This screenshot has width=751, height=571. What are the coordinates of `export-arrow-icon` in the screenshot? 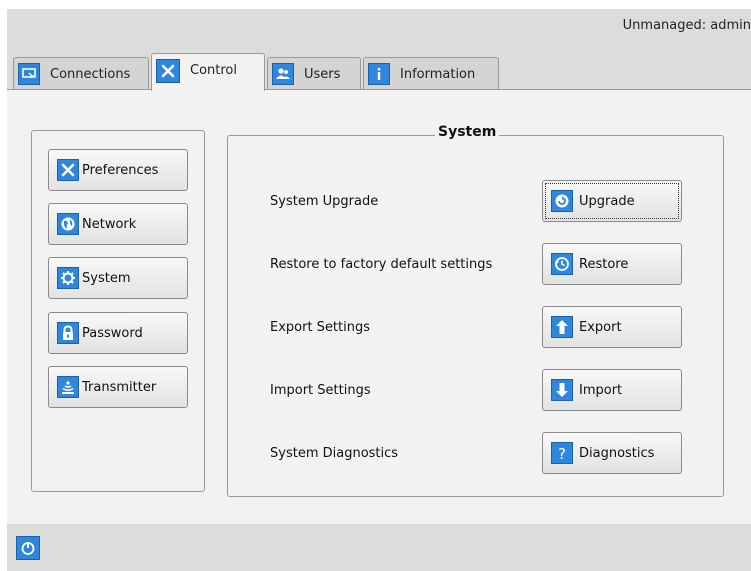 It's located at (562, 327).